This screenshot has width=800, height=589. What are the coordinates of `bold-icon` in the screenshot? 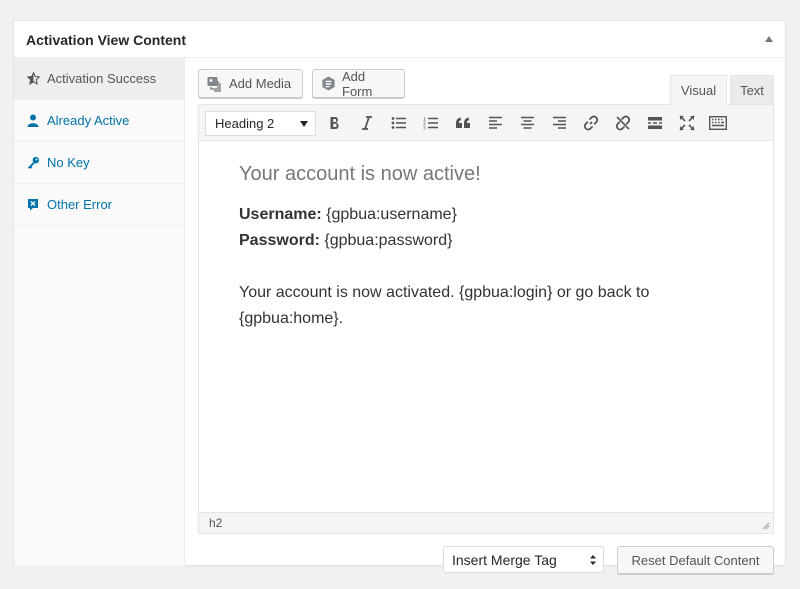 It's located at (334, 123).